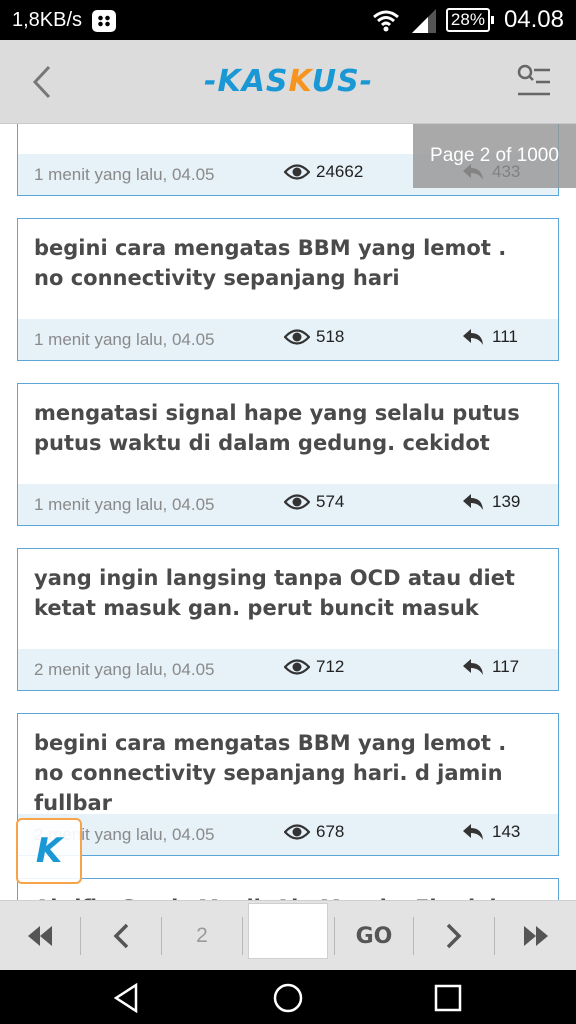 Image resolution: width=576 pixels, height=1024 pixels. Describe the element at coordinates (314, 667) in the screenshot. I see `thread-views: 712` at that location.